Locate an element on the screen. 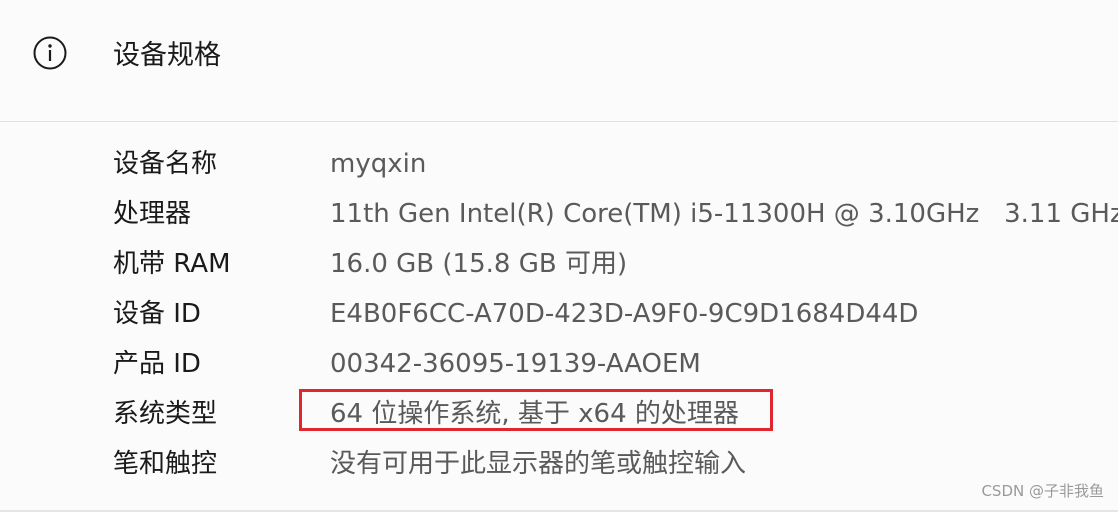 The height and width of the screenshot is (516, 1118). spec-value: 没有可用于此显示器的笔或触控输入 is located at coordinates (538, 464).